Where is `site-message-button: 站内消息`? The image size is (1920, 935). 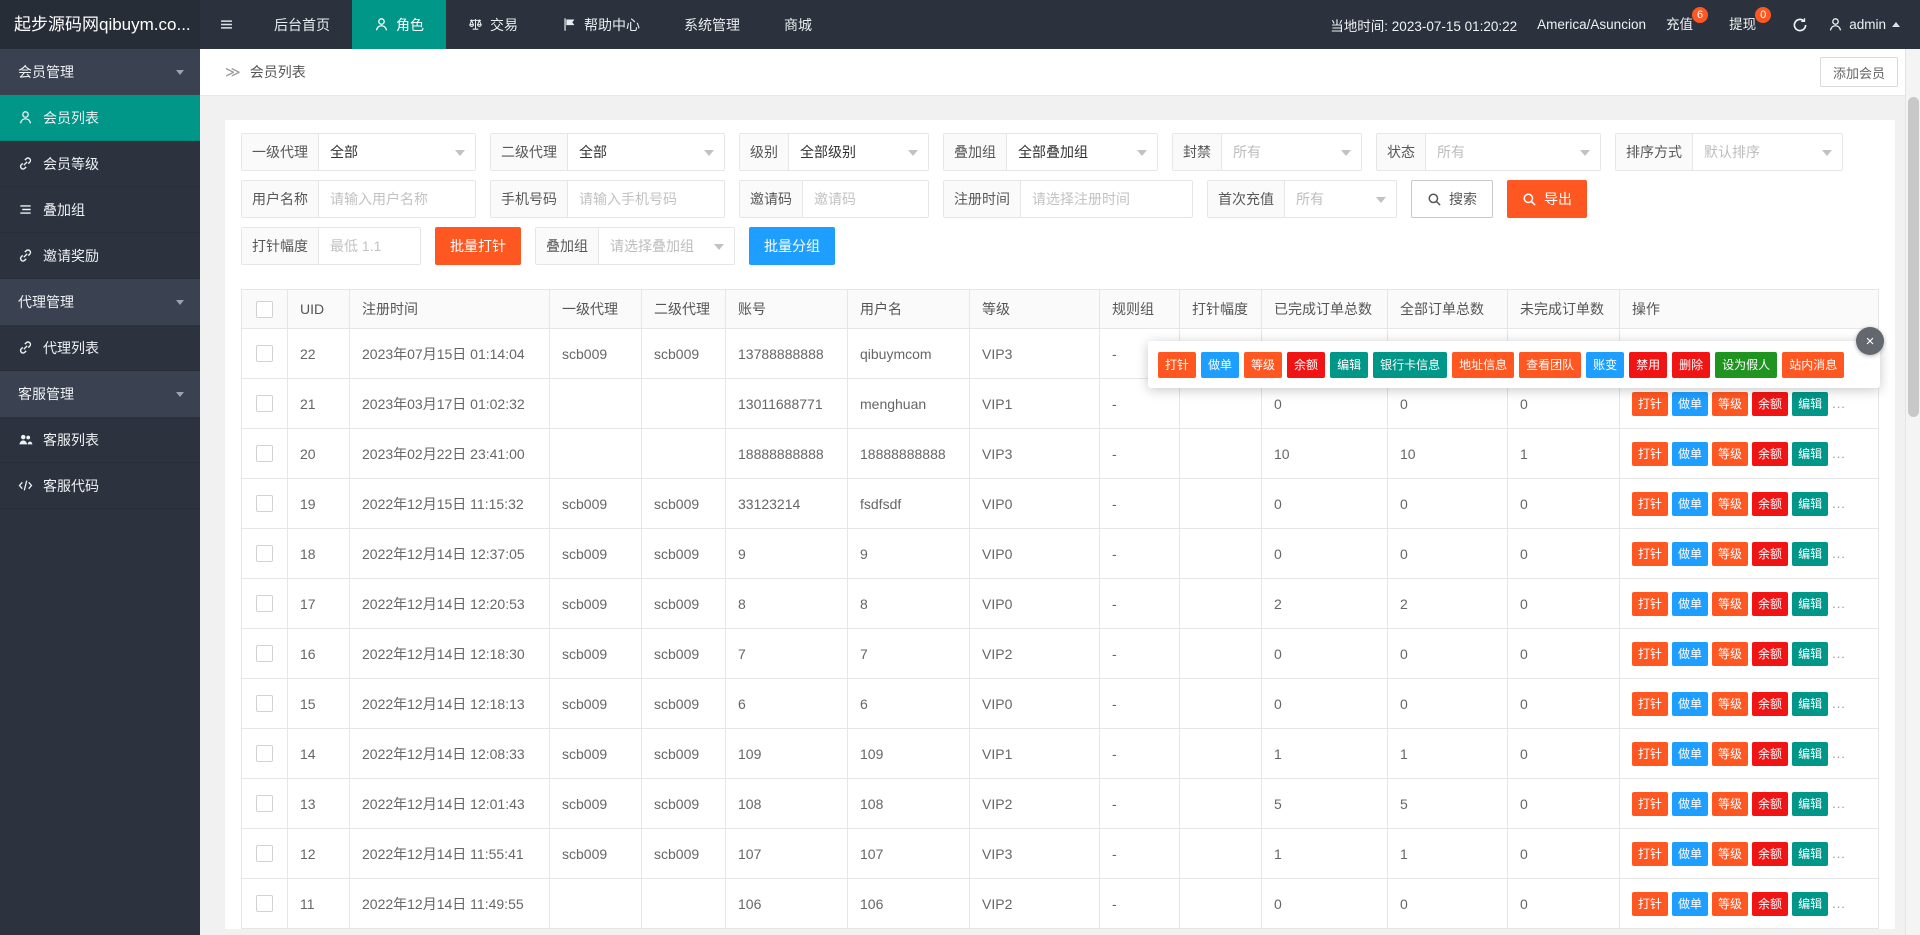 site-message-button: 站内消息 is located at coordinates (1813, 364).